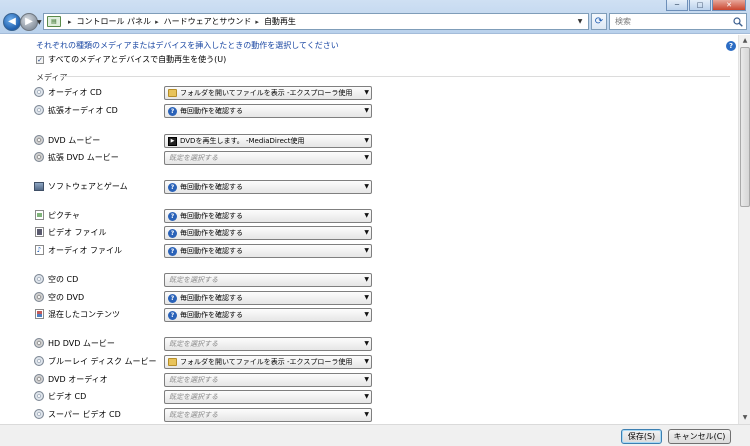 The width and height of the screenshot is (750, 446). What do you see at coordinates (172, 362) in the screenshot?
I see `folder-icon` at bounding box center [172, 362].